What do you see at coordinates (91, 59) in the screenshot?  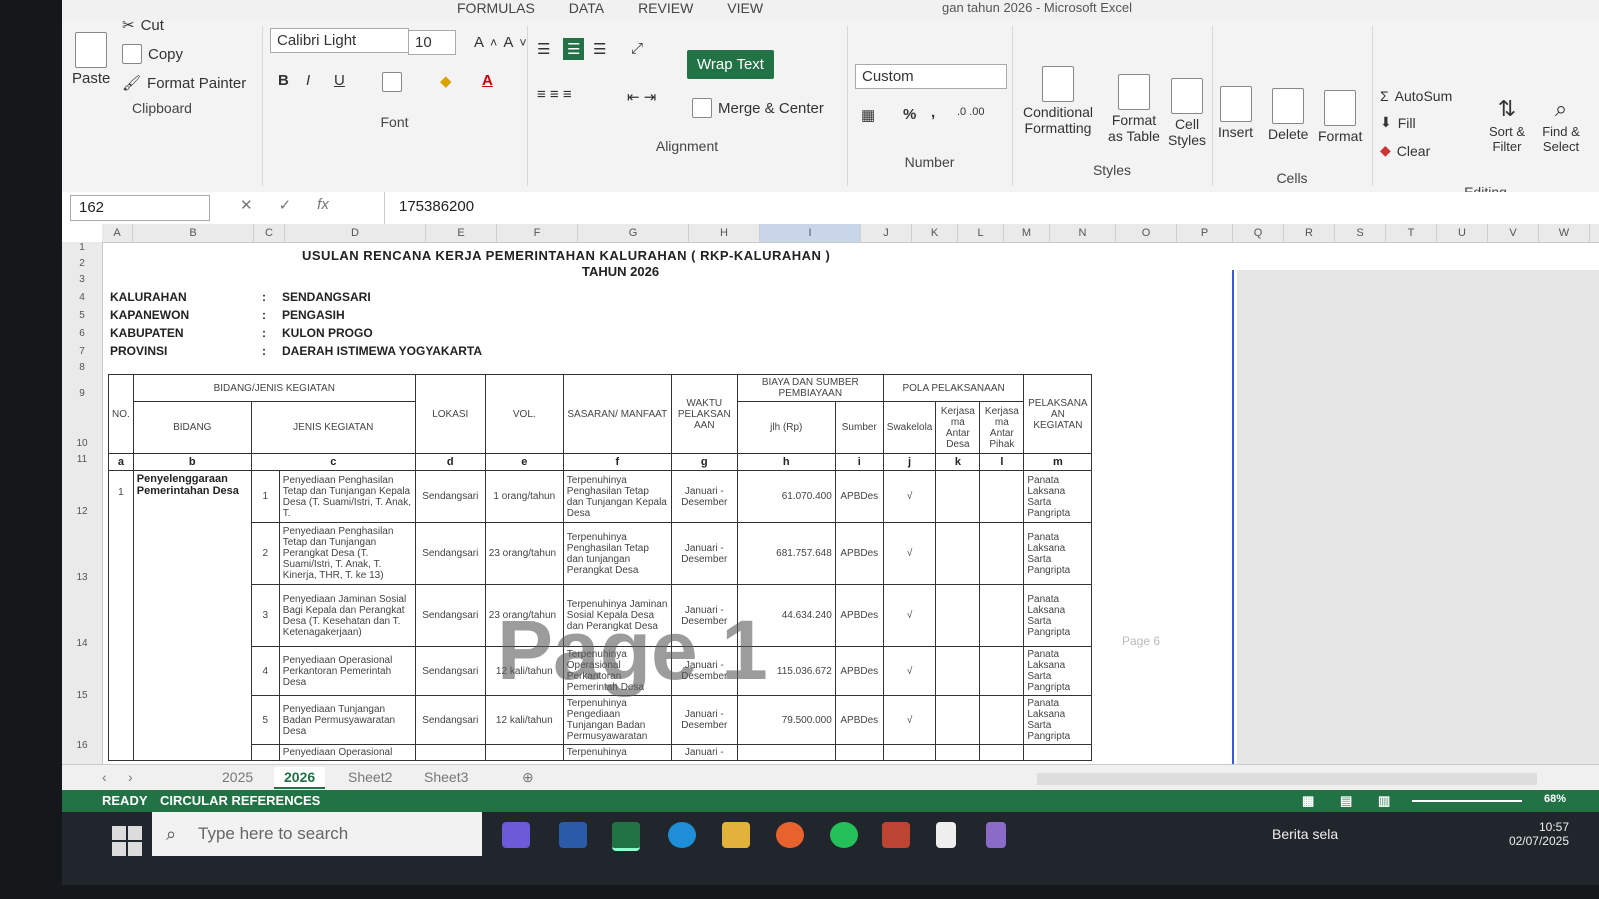 I see `paste-button: Paste` at bounding box center [91, 59].